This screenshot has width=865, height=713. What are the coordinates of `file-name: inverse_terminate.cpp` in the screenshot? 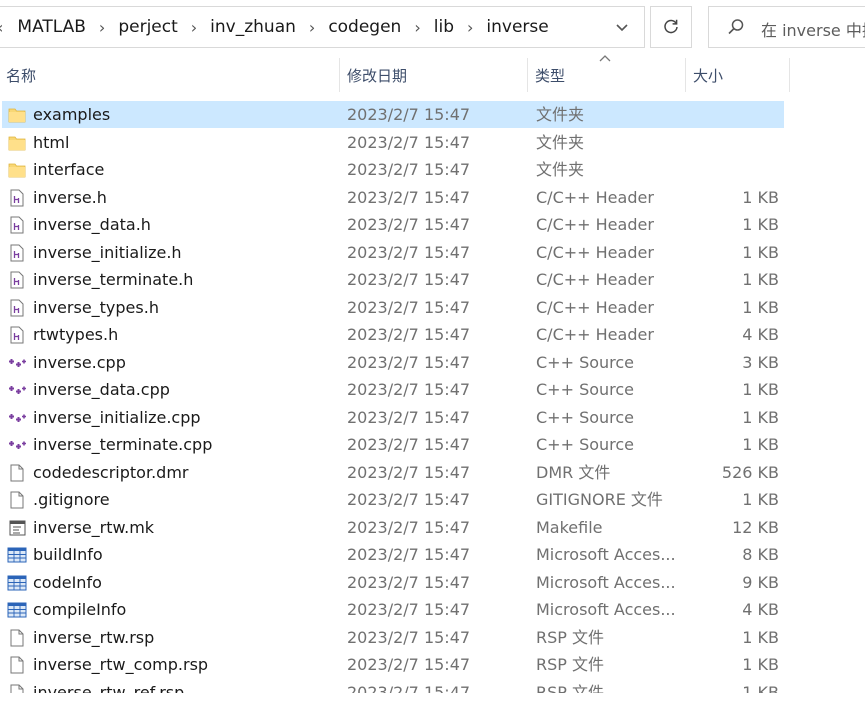 It's located at (123, 444).